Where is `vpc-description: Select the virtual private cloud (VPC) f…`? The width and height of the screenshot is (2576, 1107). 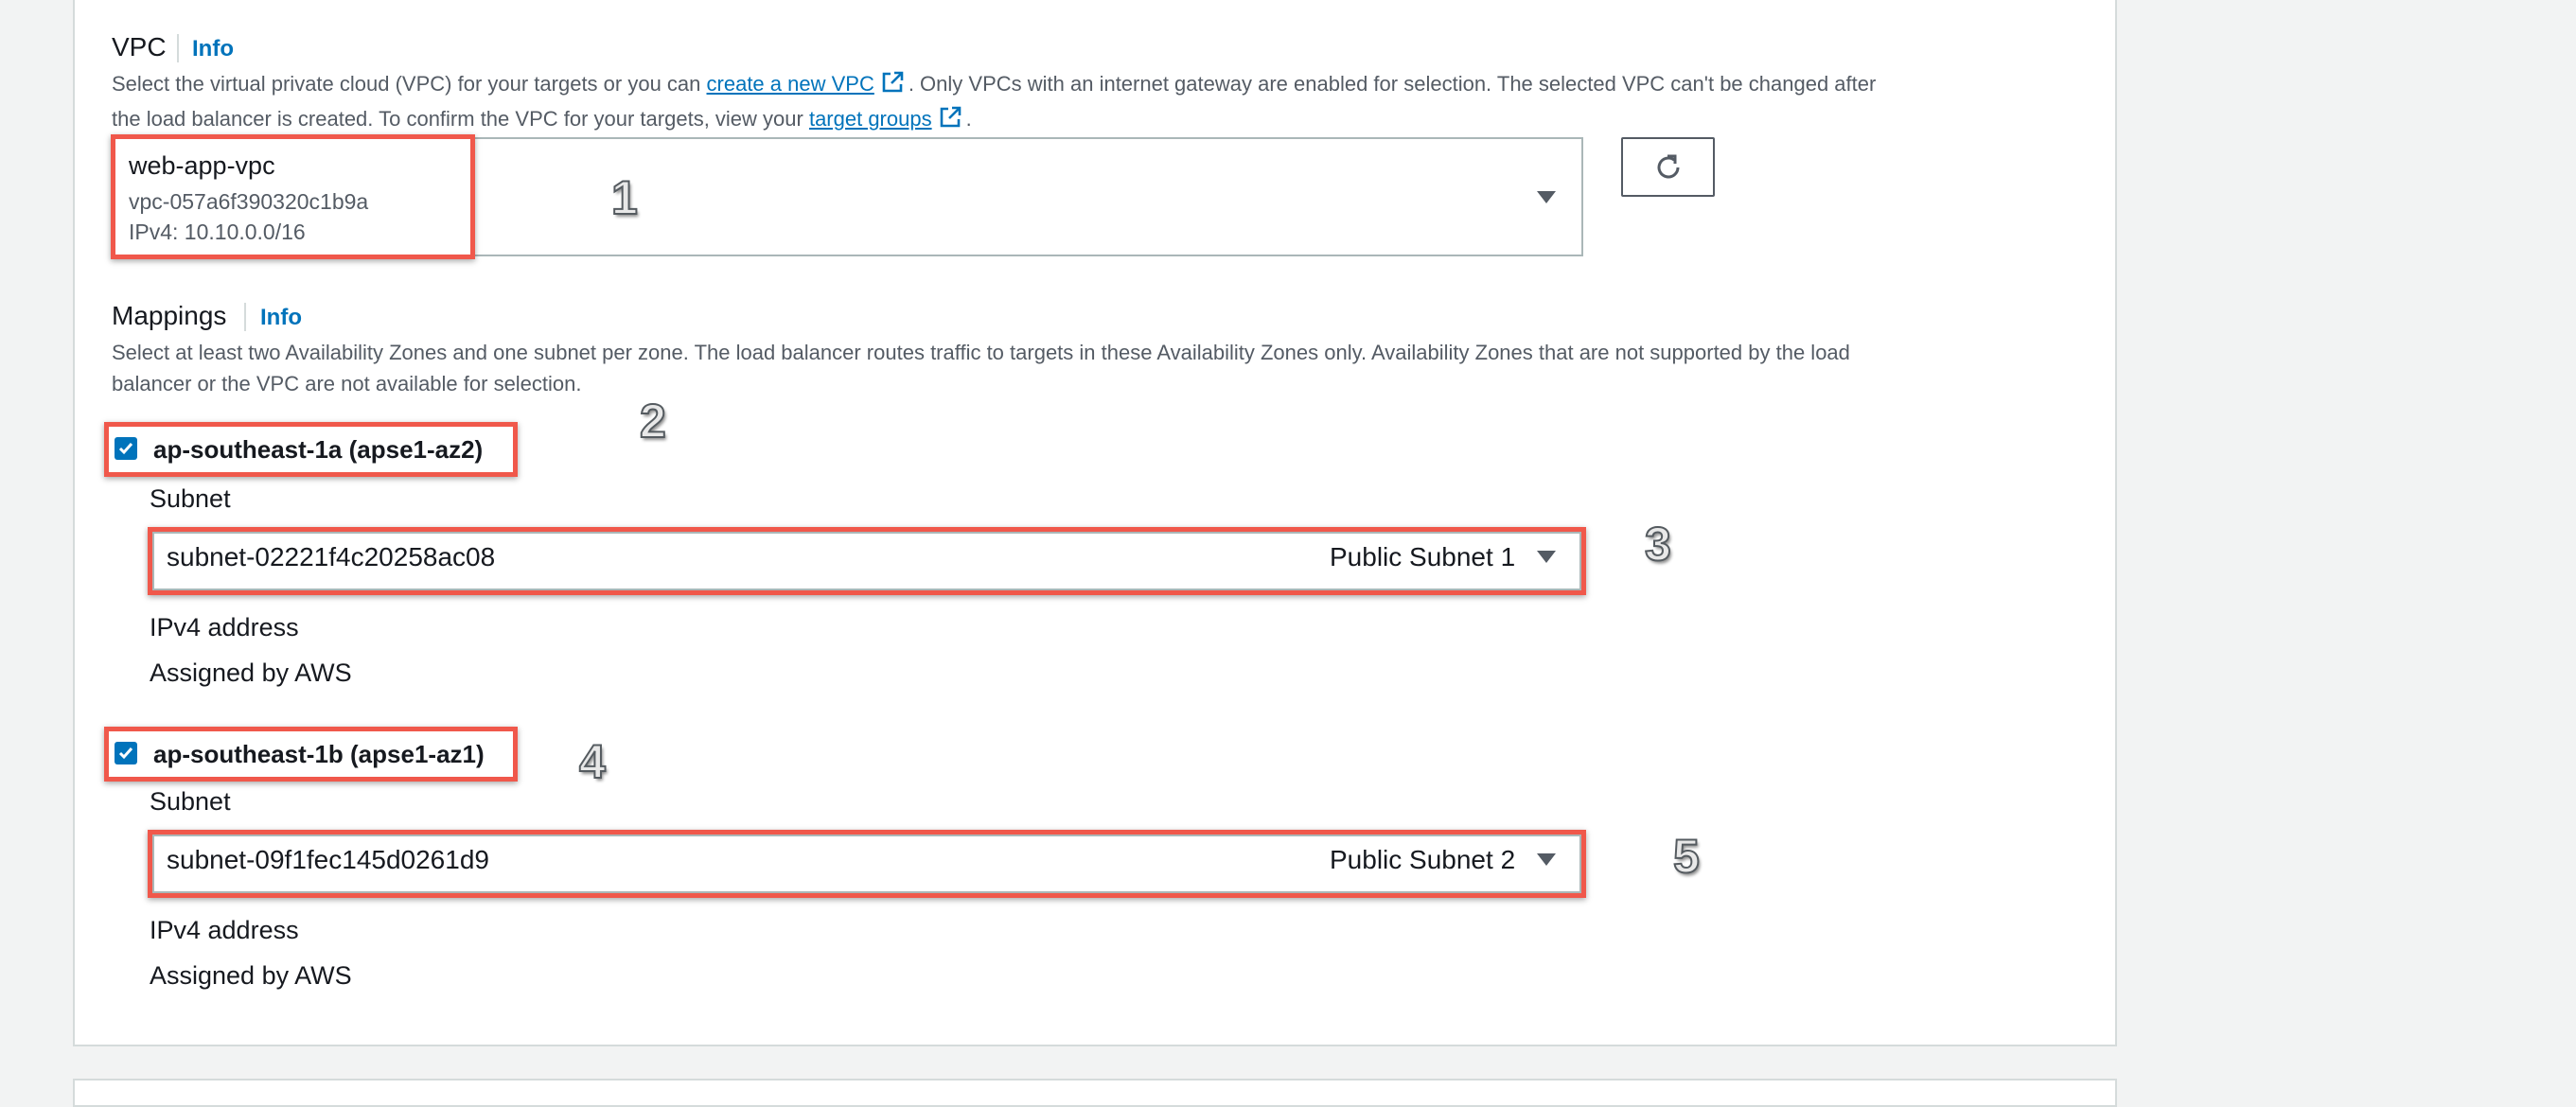 vpc-description: Select the virtual private cloud (VPC) f… is located at coordinates (1115, 103).